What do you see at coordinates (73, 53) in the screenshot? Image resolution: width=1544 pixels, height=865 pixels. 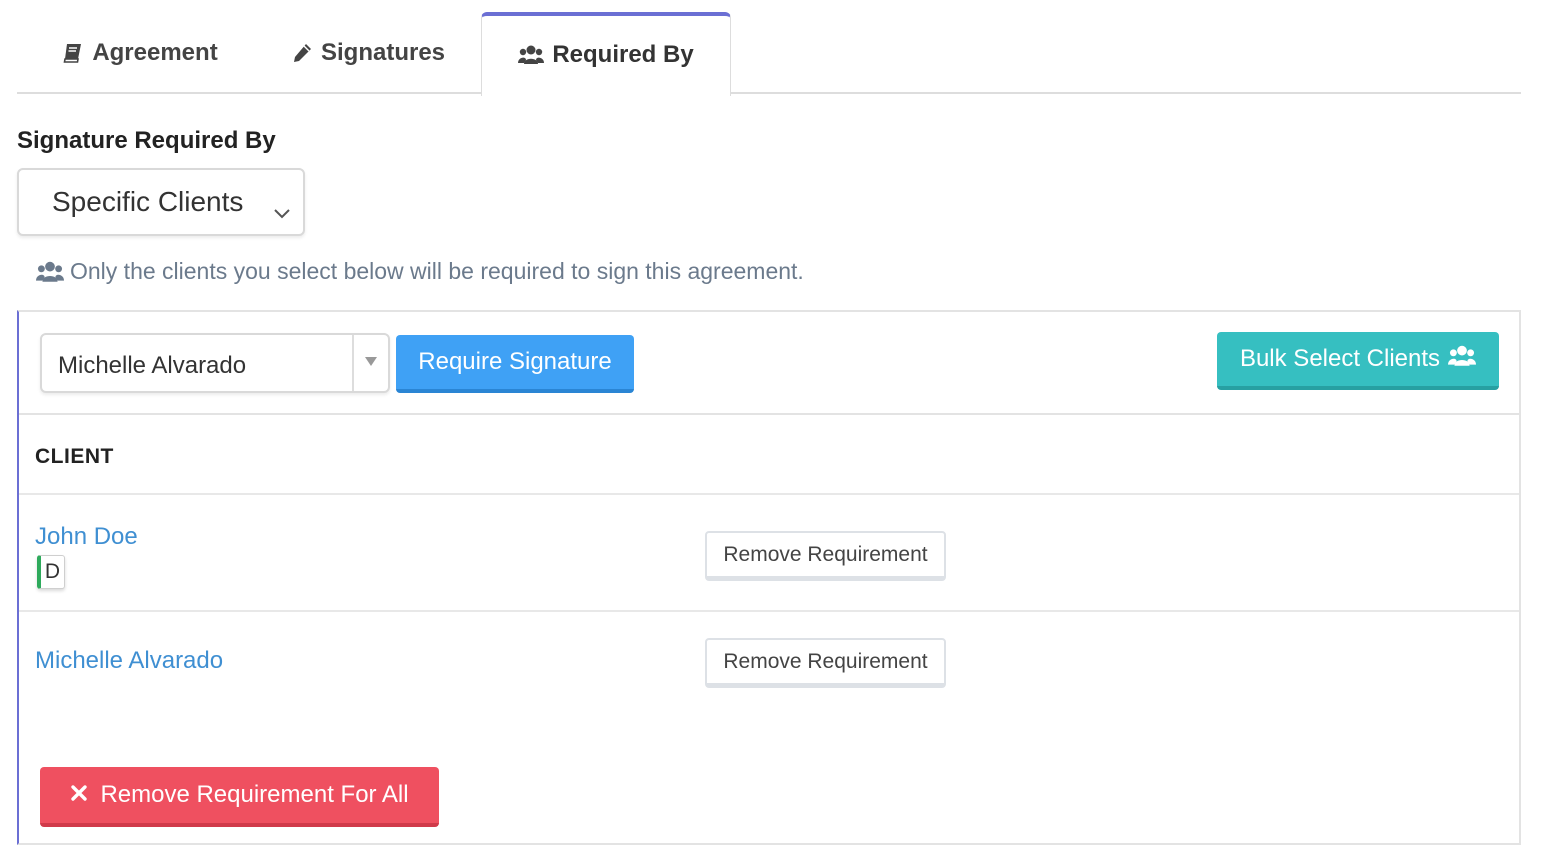 I see `book-icon` at bounding box center [73, 53].